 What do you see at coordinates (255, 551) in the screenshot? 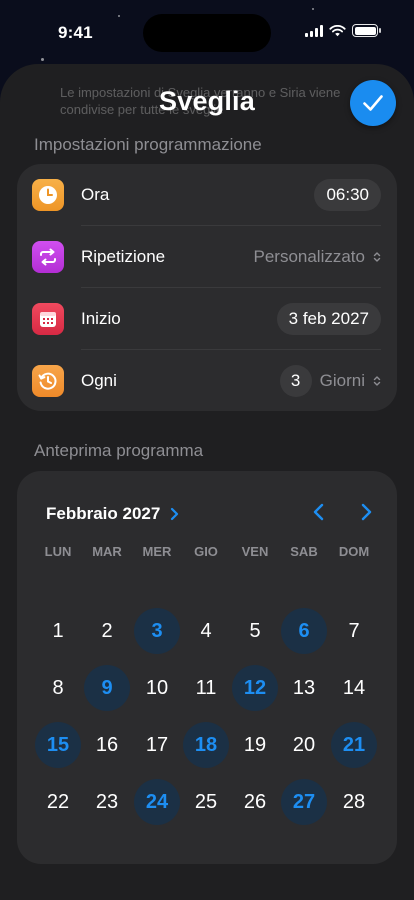
I see `weekday-label: VEN` at bounding box center [255, 551].